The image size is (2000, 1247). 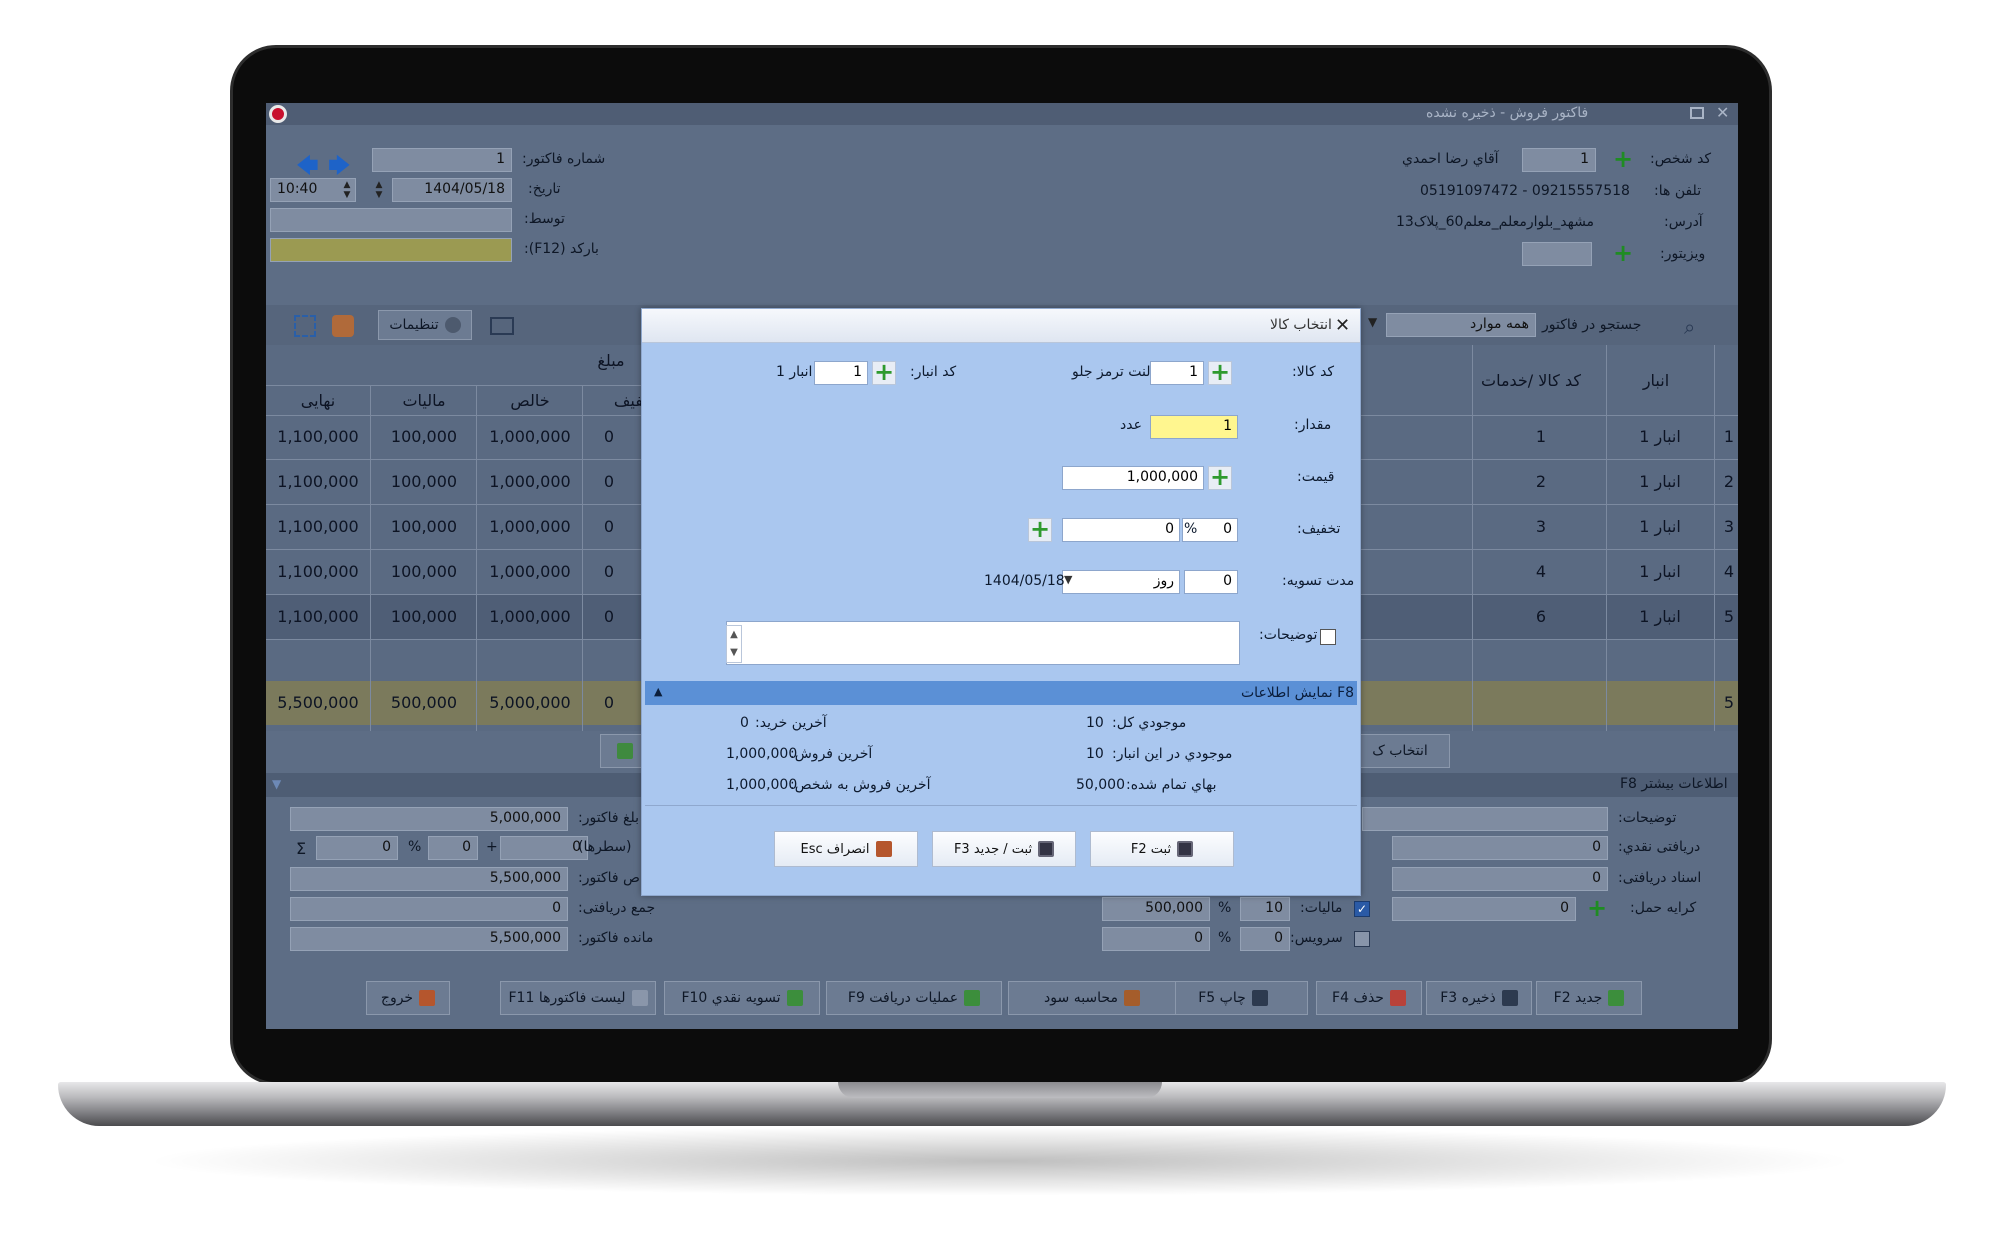 I want to click on info-bar-chevron-icon: ▲, so click(x=658, y=691).